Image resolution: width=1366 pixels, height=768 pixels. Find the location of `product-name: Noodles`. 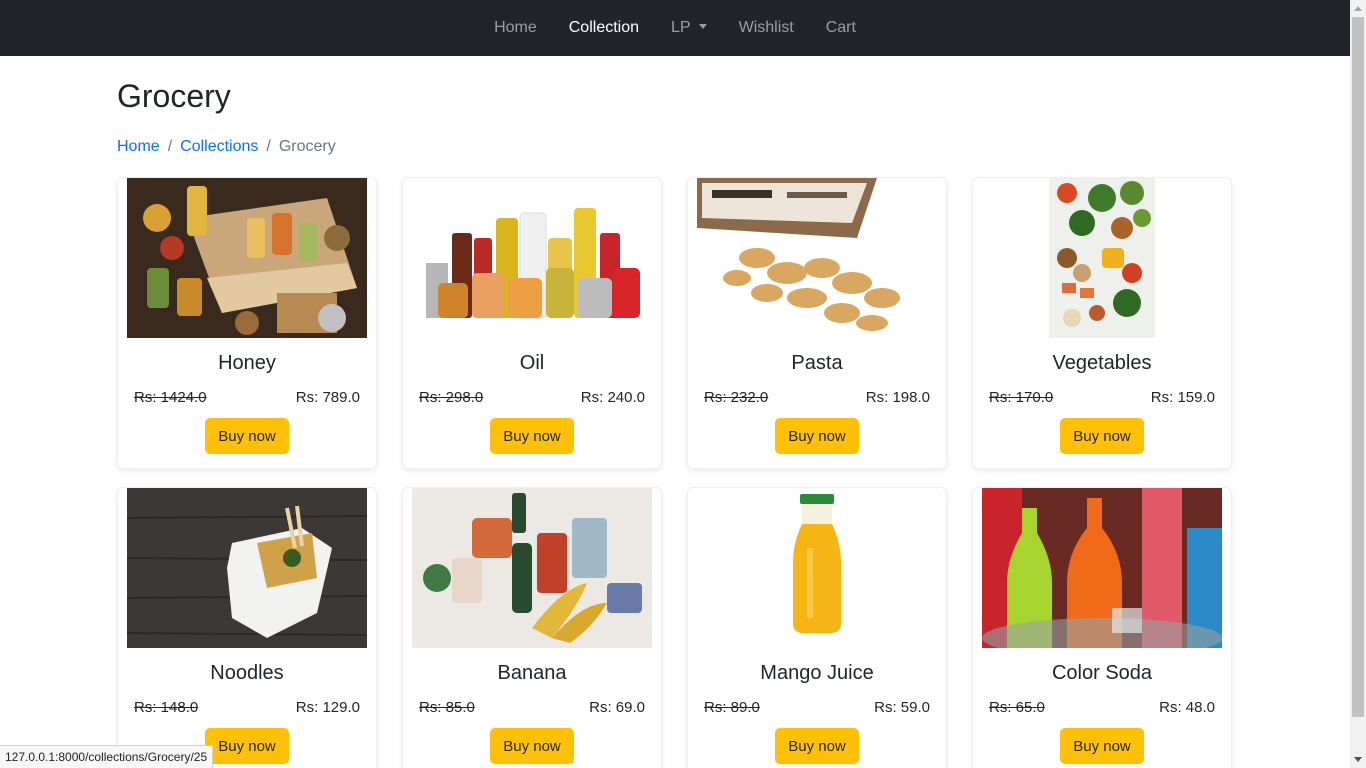

product-name: Noodles is located at coordinates (247, 673).